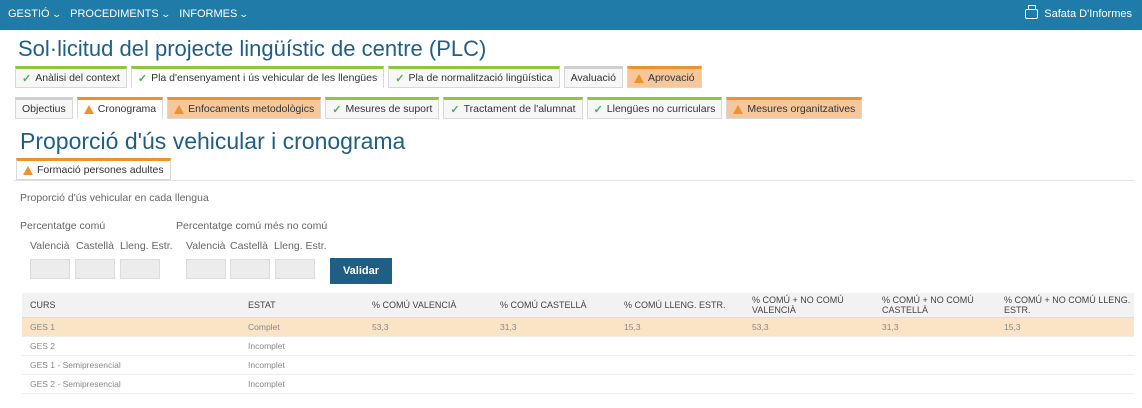 Image resolution: width=1142 pixels, height=408 pixels. Describe the element at coordinates (146, 246) in the screenshot. I see `col-label-lleng-estr: Lleng. Estr.` at that location.